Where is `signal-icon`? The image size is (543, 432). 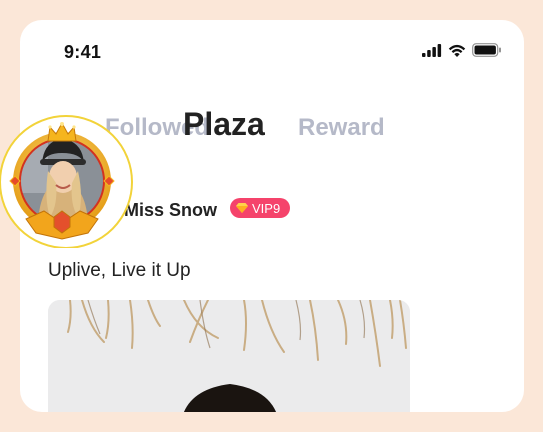 signal-icon is located at coordinates (432, 50).